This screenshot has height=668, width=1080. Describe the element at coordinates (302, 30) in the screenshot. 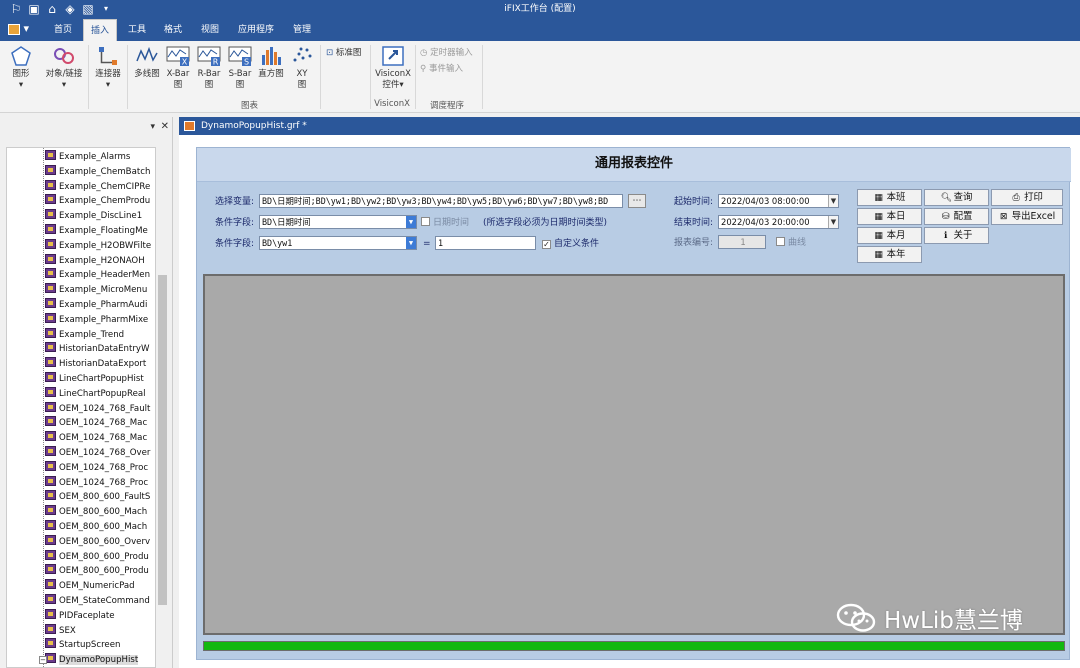

I see `tab-manage: 管理` at that location.